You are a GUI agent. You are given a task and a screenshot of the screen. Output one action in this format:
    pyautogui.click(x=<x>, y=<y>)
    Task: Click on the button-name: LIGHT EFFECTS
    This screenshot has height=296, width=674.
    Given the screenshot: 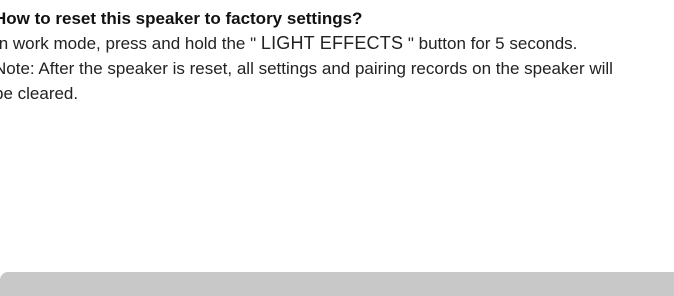 What is the action you would take?
    pyautogui.click(x=332, y=43)
    